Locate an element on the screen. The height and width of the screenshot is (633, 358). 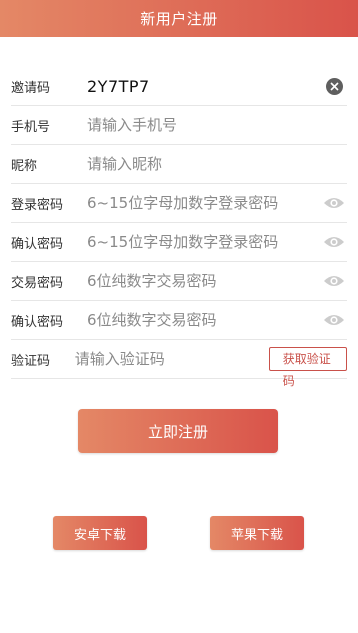
register-button-label: 立即注册 is located at coordinates (177, 431).